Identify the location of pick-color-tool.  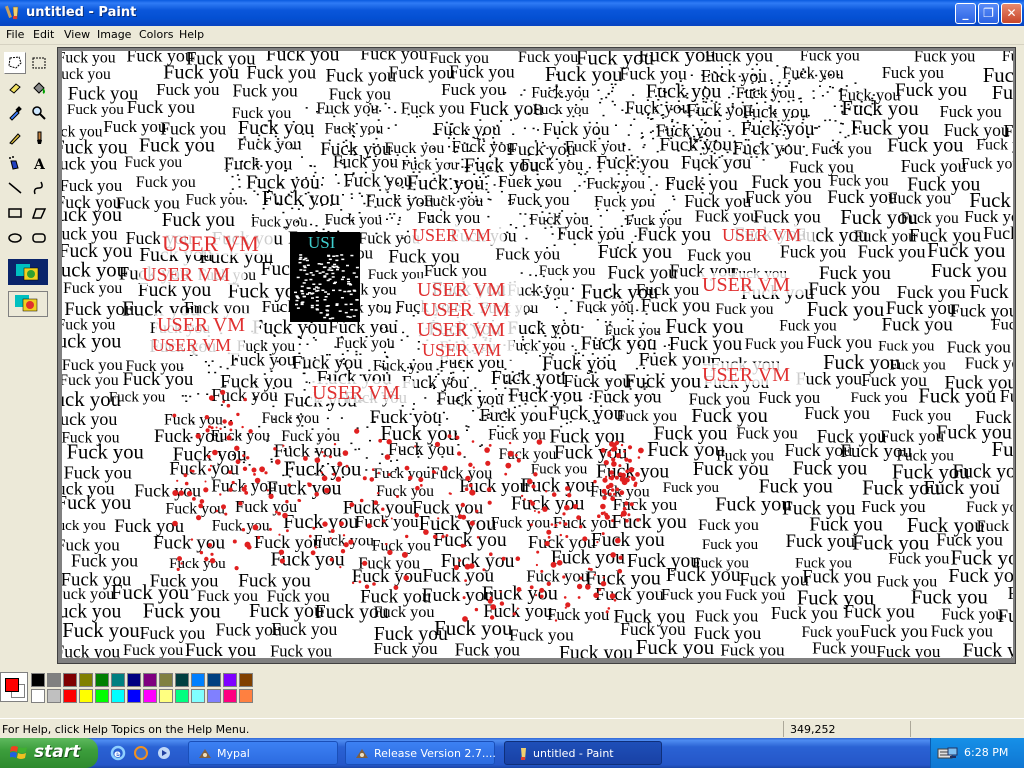
(15, 113).